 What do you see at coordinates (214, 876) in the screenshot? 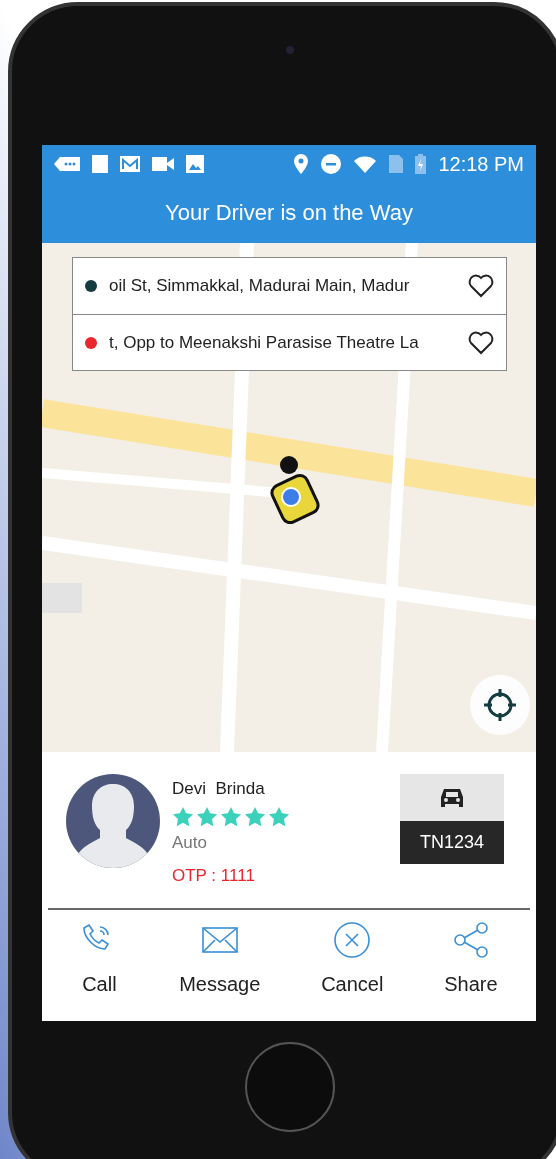
I see `otp-code: OTP : 1111` at bounding box center [214, 876].